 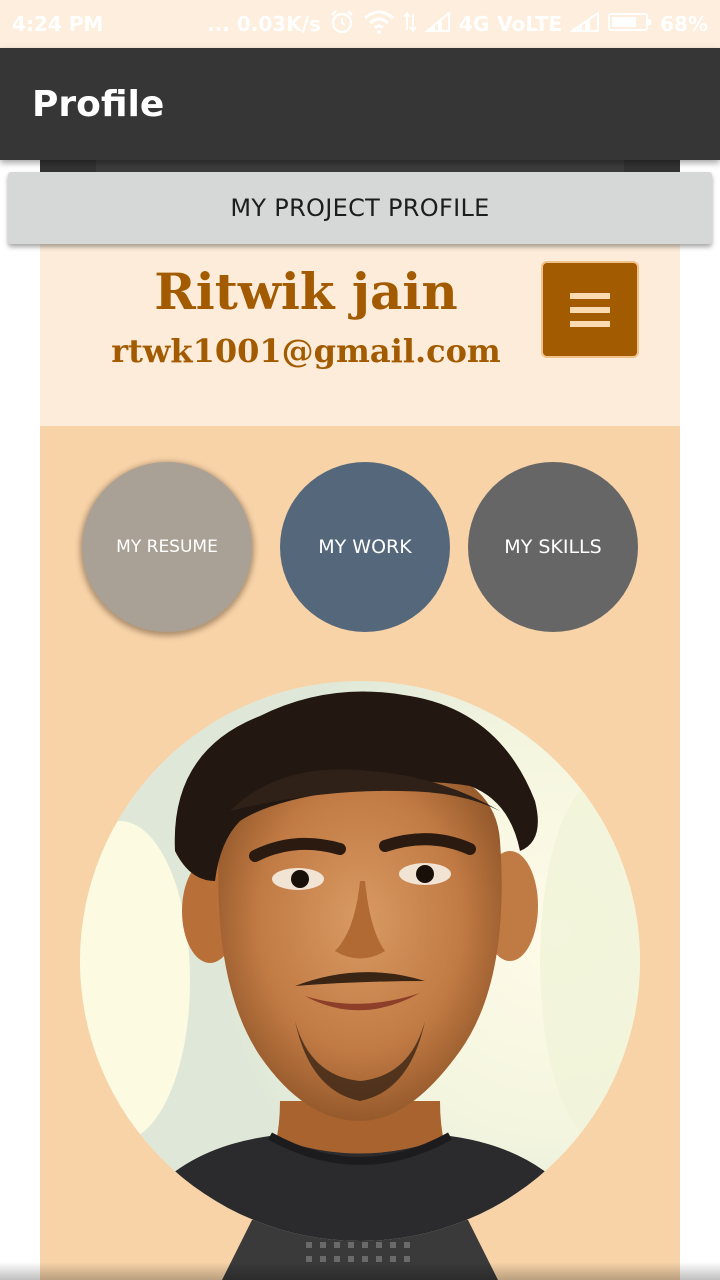 I want to click on data-arrows-icon, so click(x=410, y=24).